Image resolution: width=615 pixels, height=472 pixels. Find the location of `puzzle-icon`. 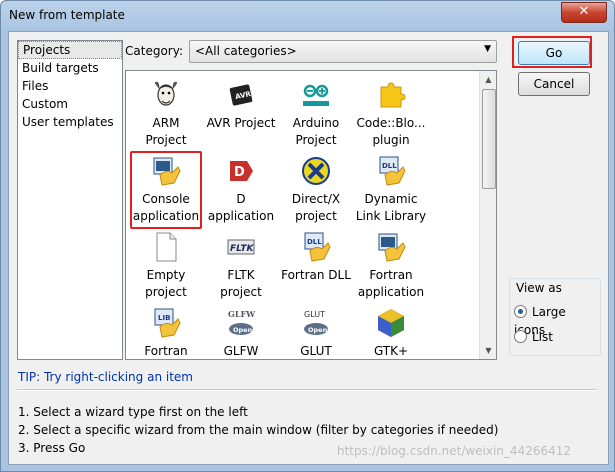

puzzle-icon is located at coordinates (391, 95).